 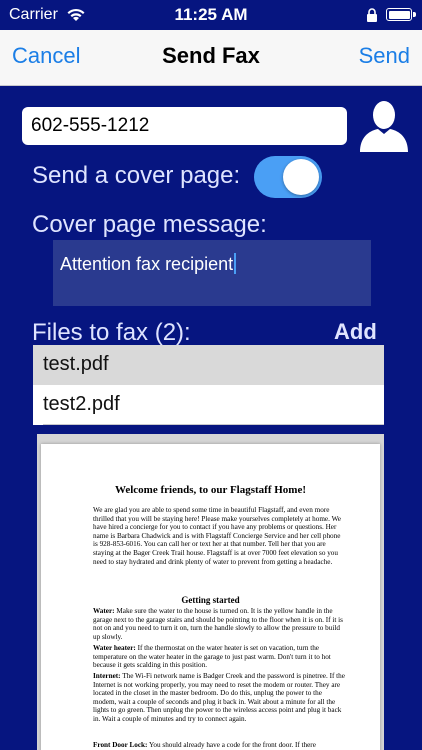 I want to click on send-button: Send, so click(x=384, y=56).